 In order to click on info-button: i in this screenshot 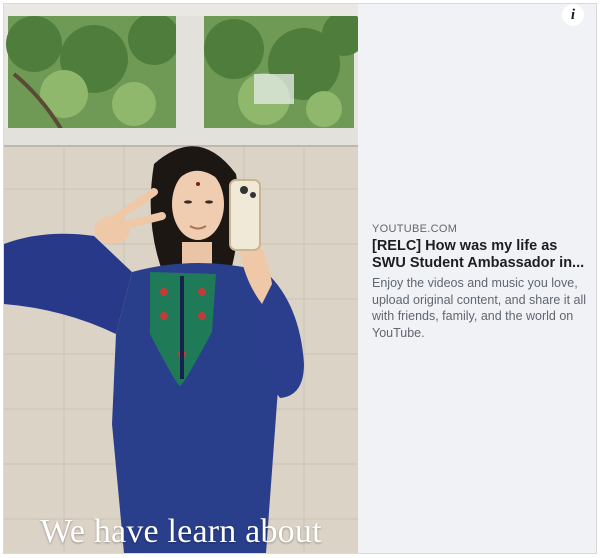, I will do `click(573, 15)`.